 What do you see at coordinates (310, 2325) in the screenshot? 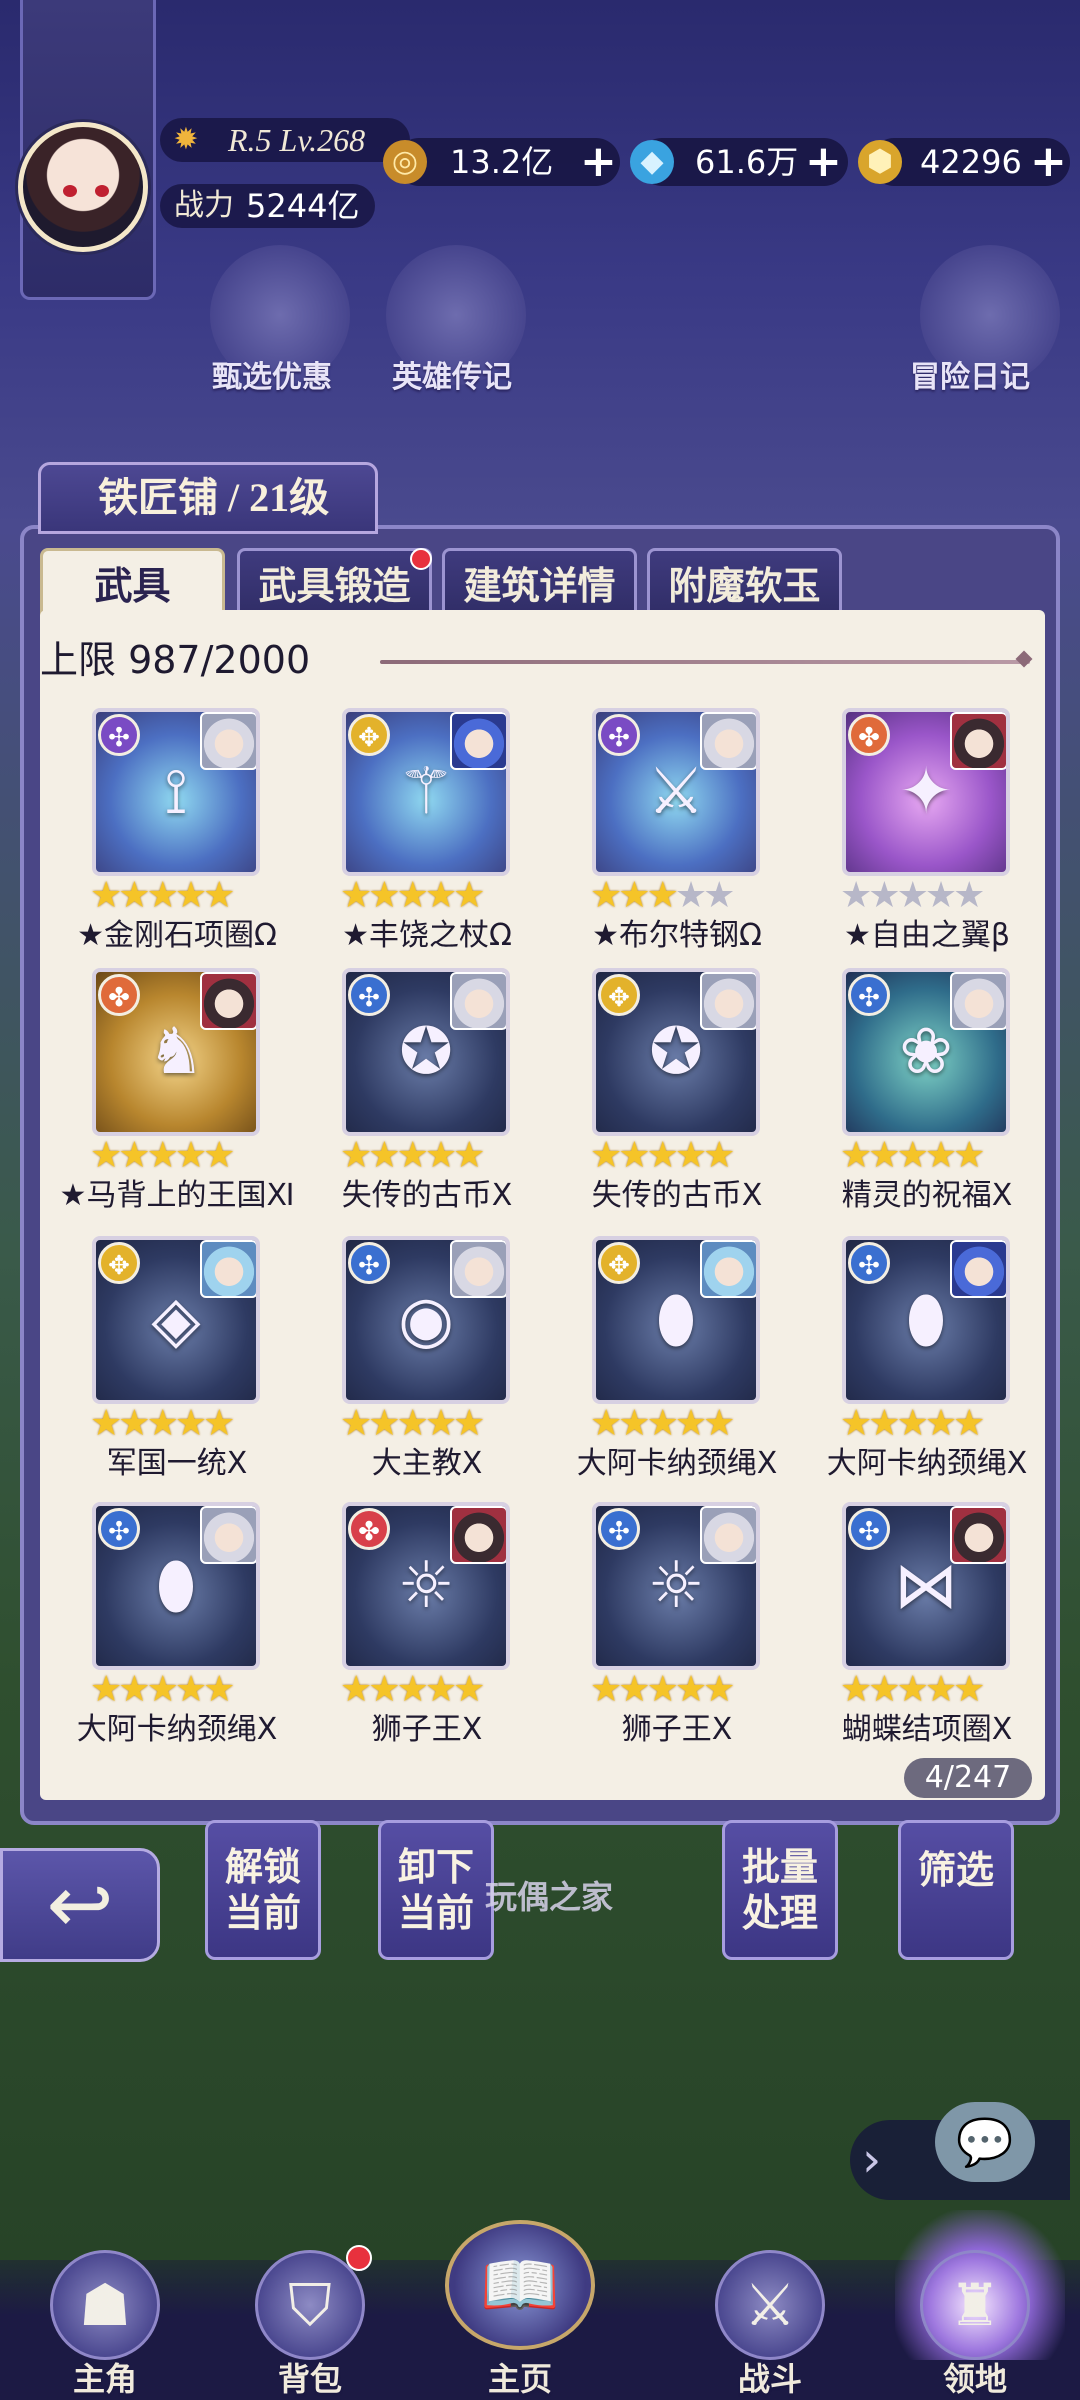
I see `nav-bag: ⛉ 背包` at bounding box center [310, 2325].